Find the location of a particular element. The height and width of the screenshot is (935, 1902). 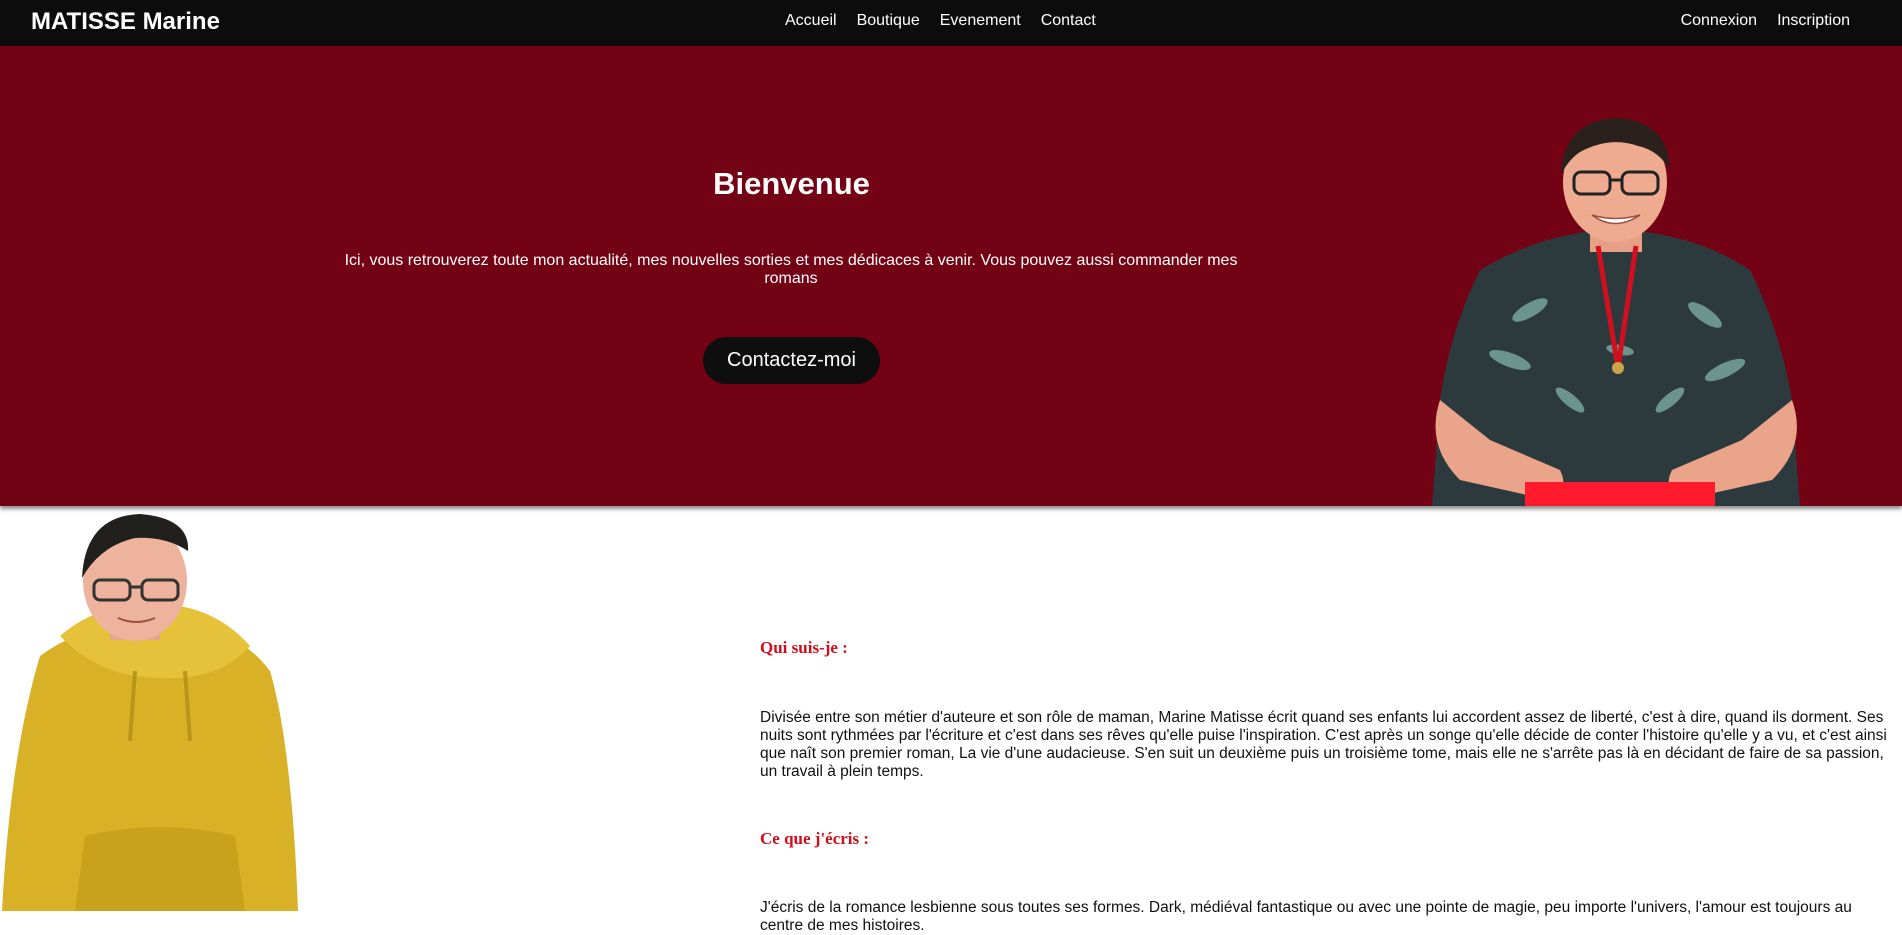

nav-link-inscription: Inscription is located at coordinates (1813, 21).